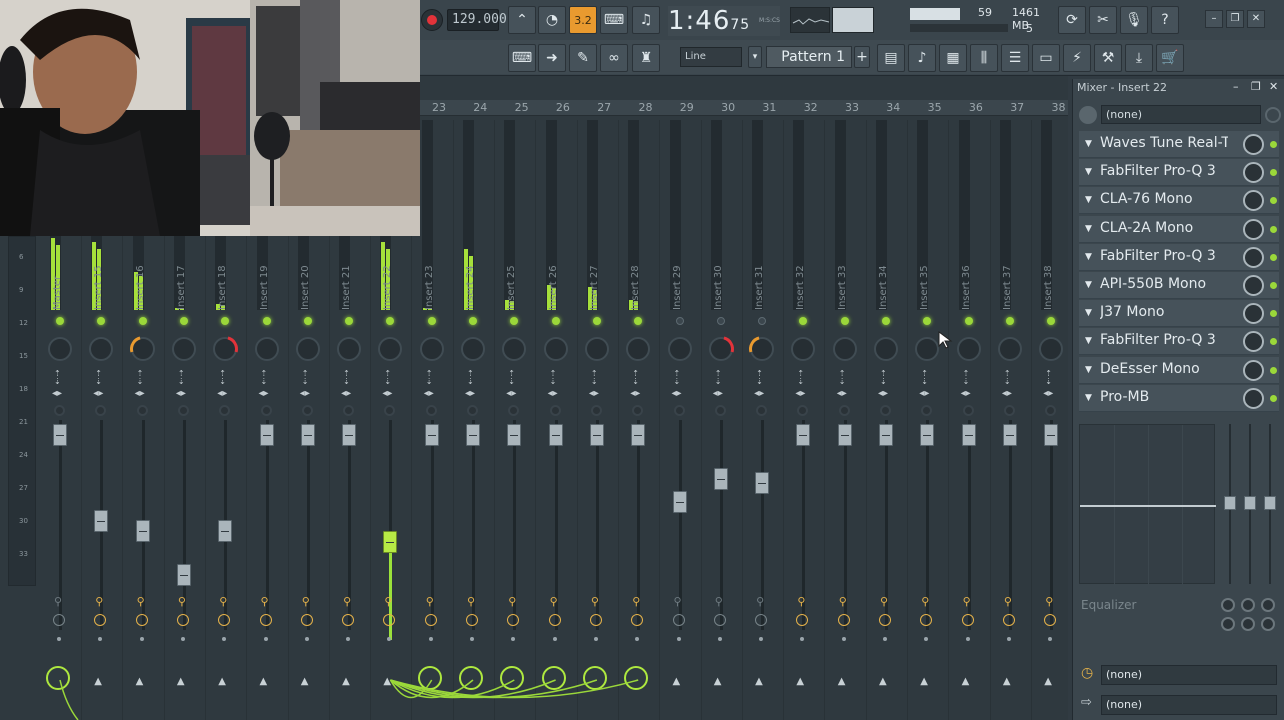 This screenshot has height=720, width=1284. What do you see at coordinates (1179, 314) in the screenshot?
I see `effect-slot: ▼ J37 Mono` at bounding box center [1179, 314].